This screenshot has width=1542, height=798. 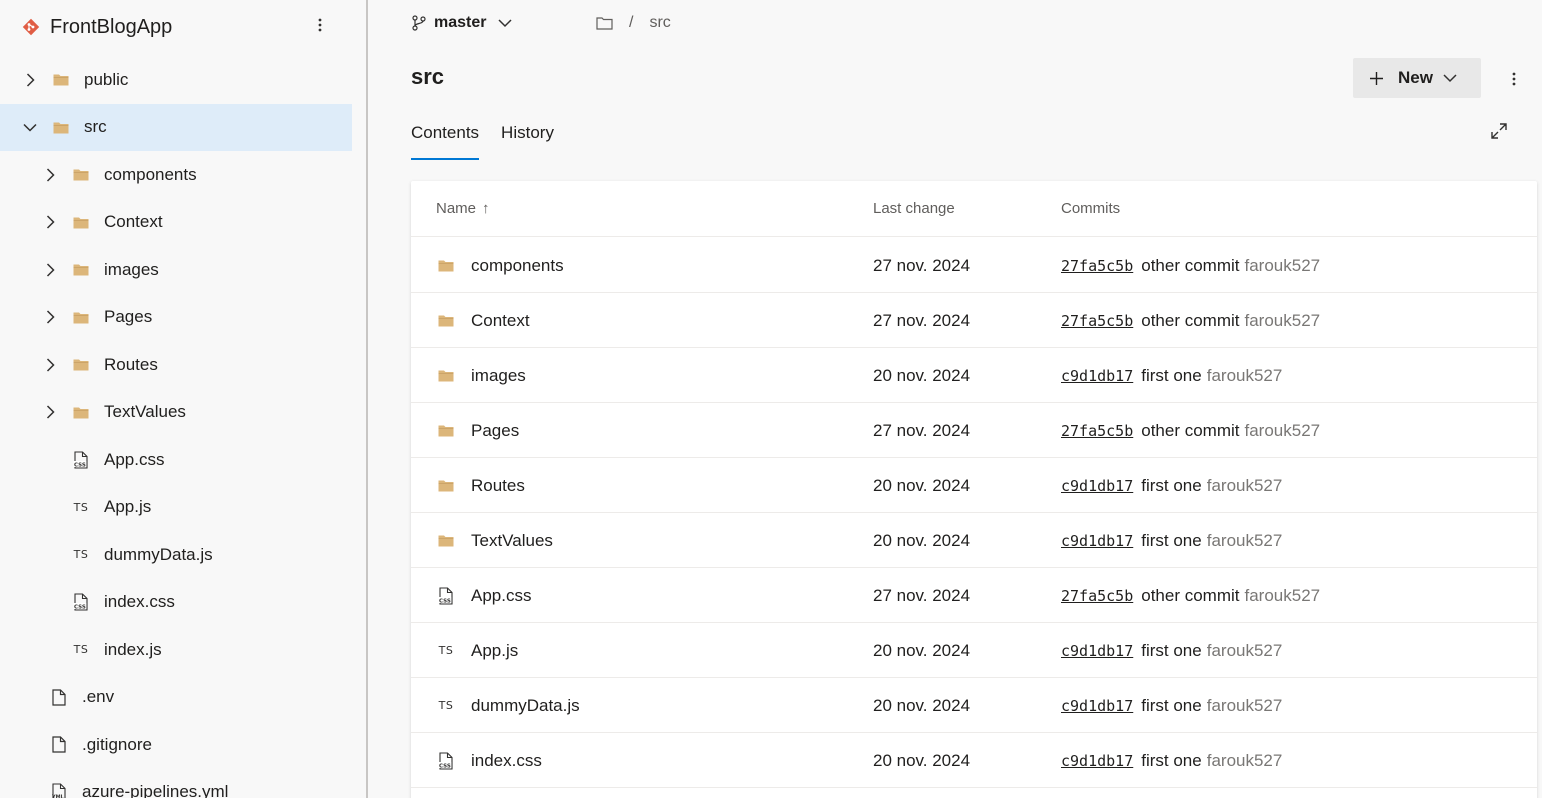 I want to click on file-name-link: components, so click(x=517, y=265).